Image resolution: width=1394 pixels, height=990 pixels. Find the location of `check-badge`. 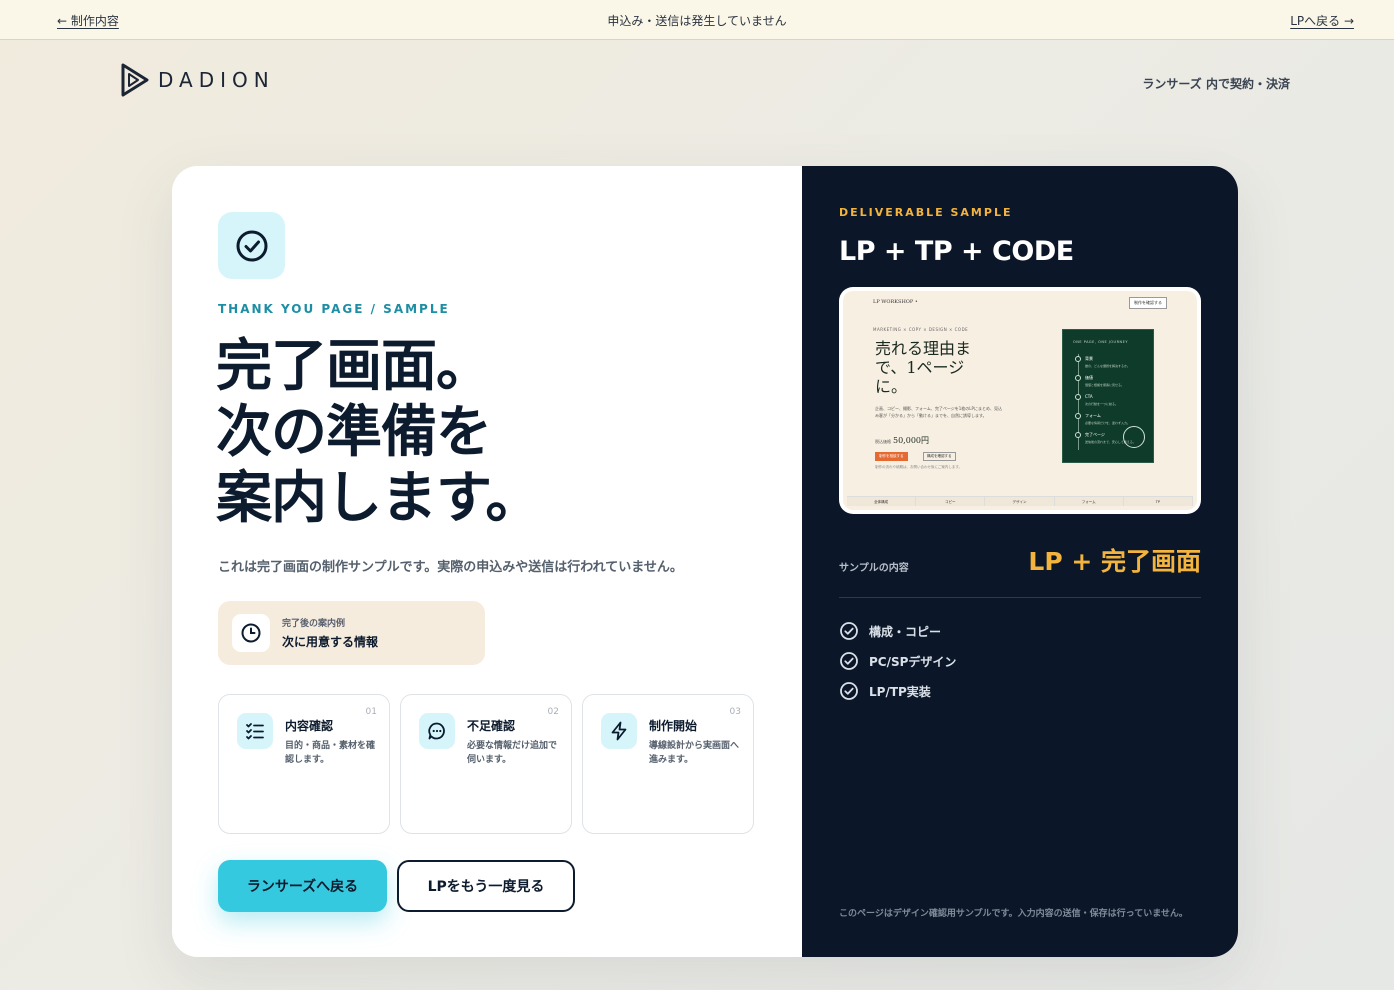

check-badge is located at coordinates (251, 245).